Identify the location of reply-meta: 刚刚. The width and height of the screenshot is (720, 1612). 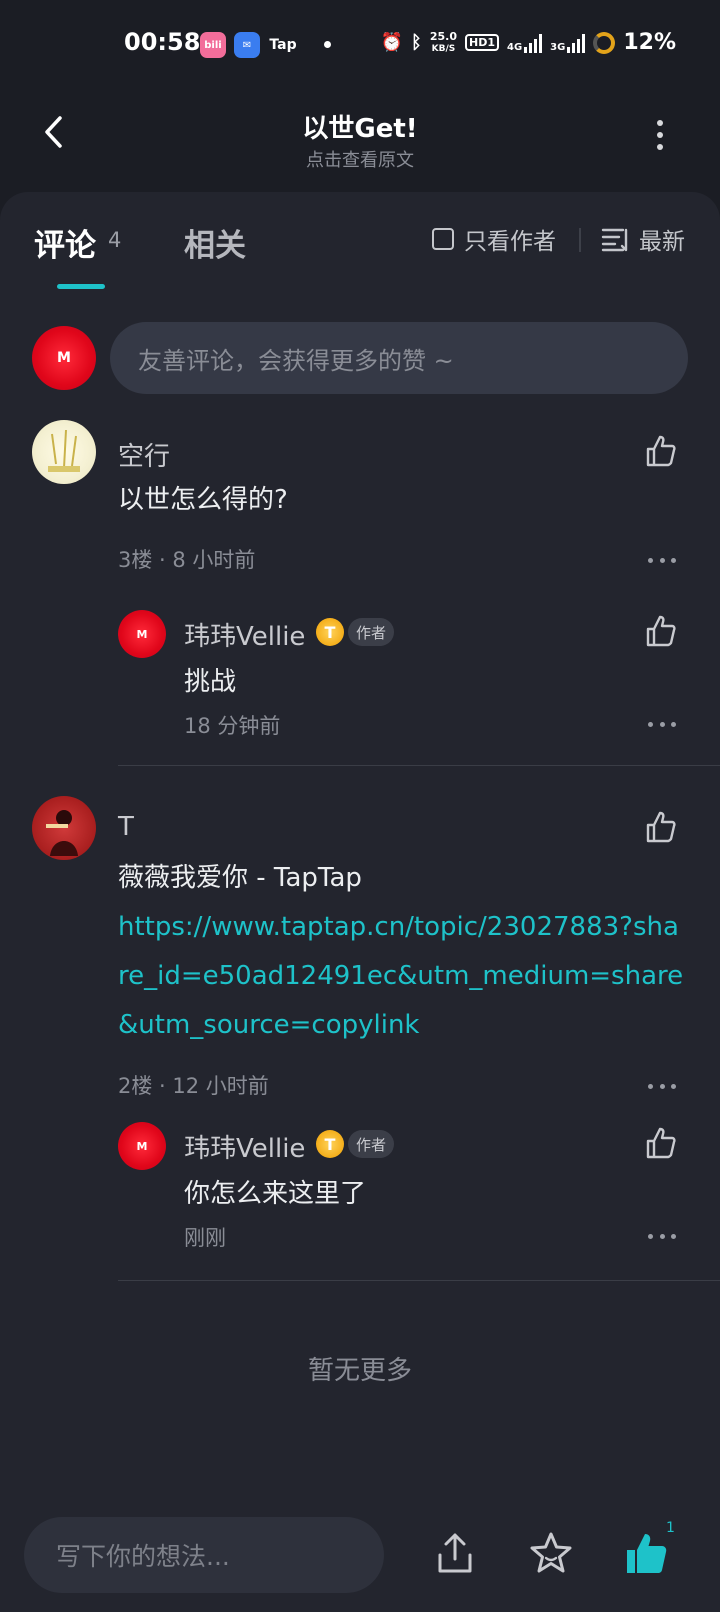
(205, 1238).